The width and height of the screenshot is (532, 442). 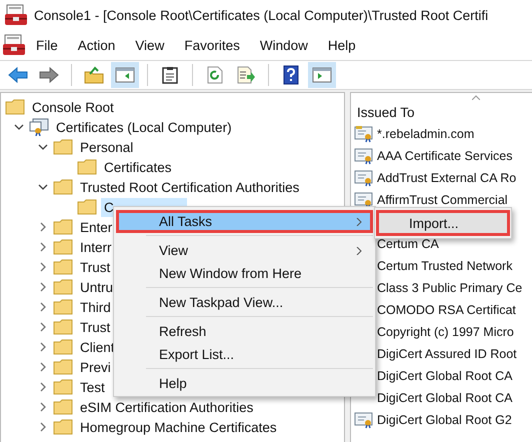 What do you see at coordinates (444, 266) in the screenshot?
I see `certificate-name: Certum Trusted Network` at bounding box center [444, 266].